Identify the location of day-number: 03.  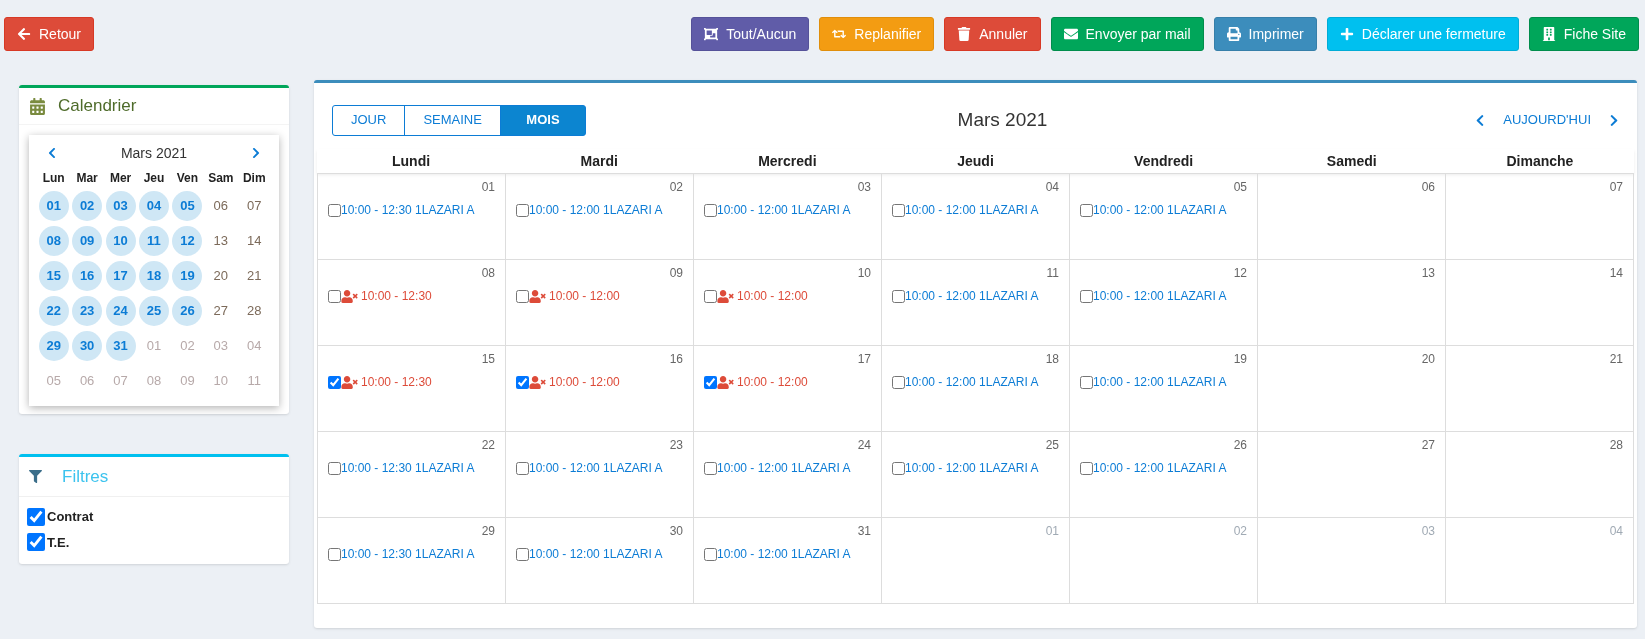
(220, 346).